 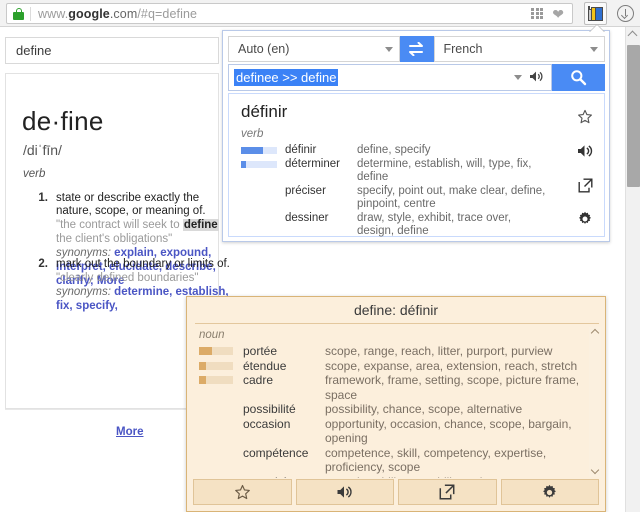 I want to click on heart-icon: ❤, so click(x=558, y=14).